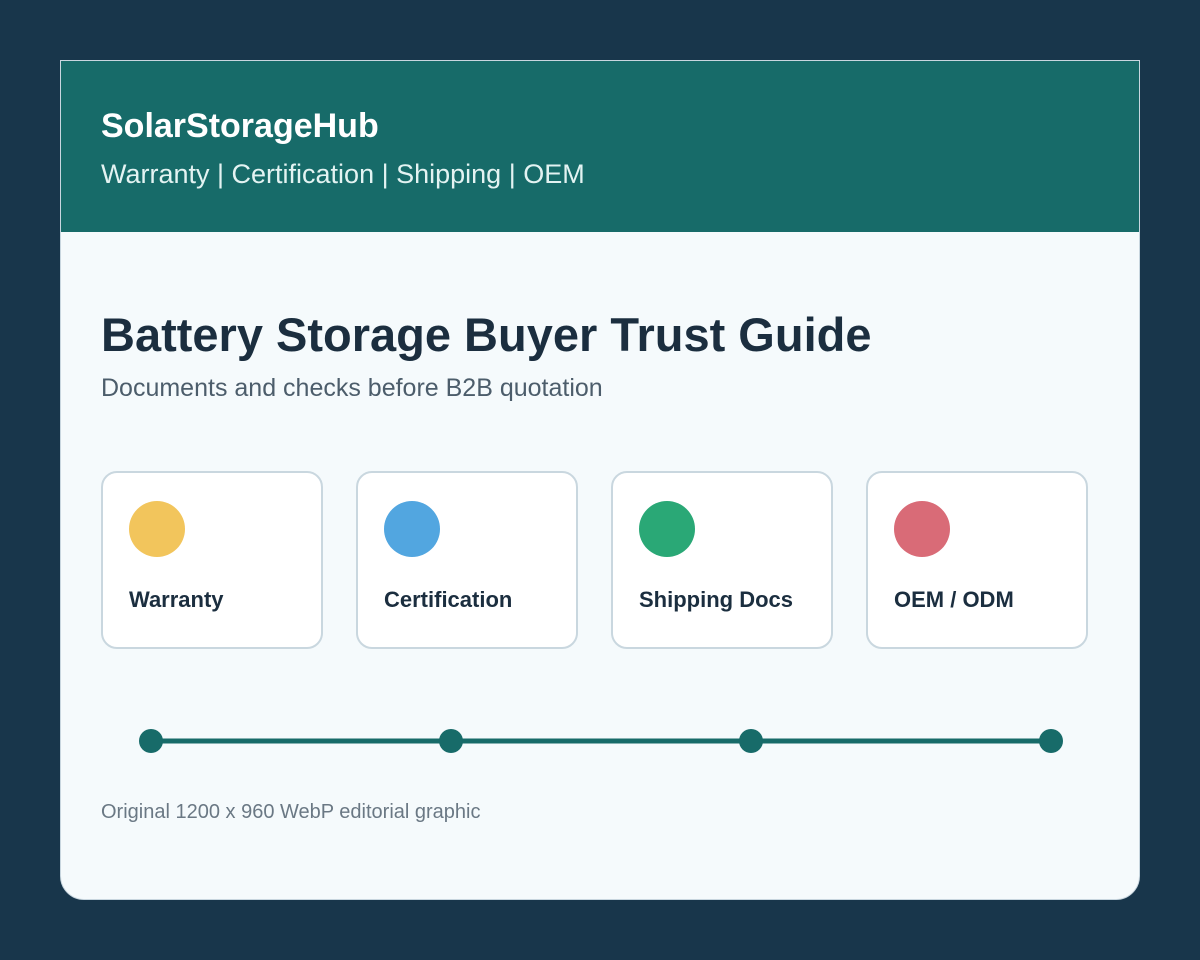 The image size is (1200, 960). I want to click on oem-odm-card: OEM / ODM, so click(977, 560).